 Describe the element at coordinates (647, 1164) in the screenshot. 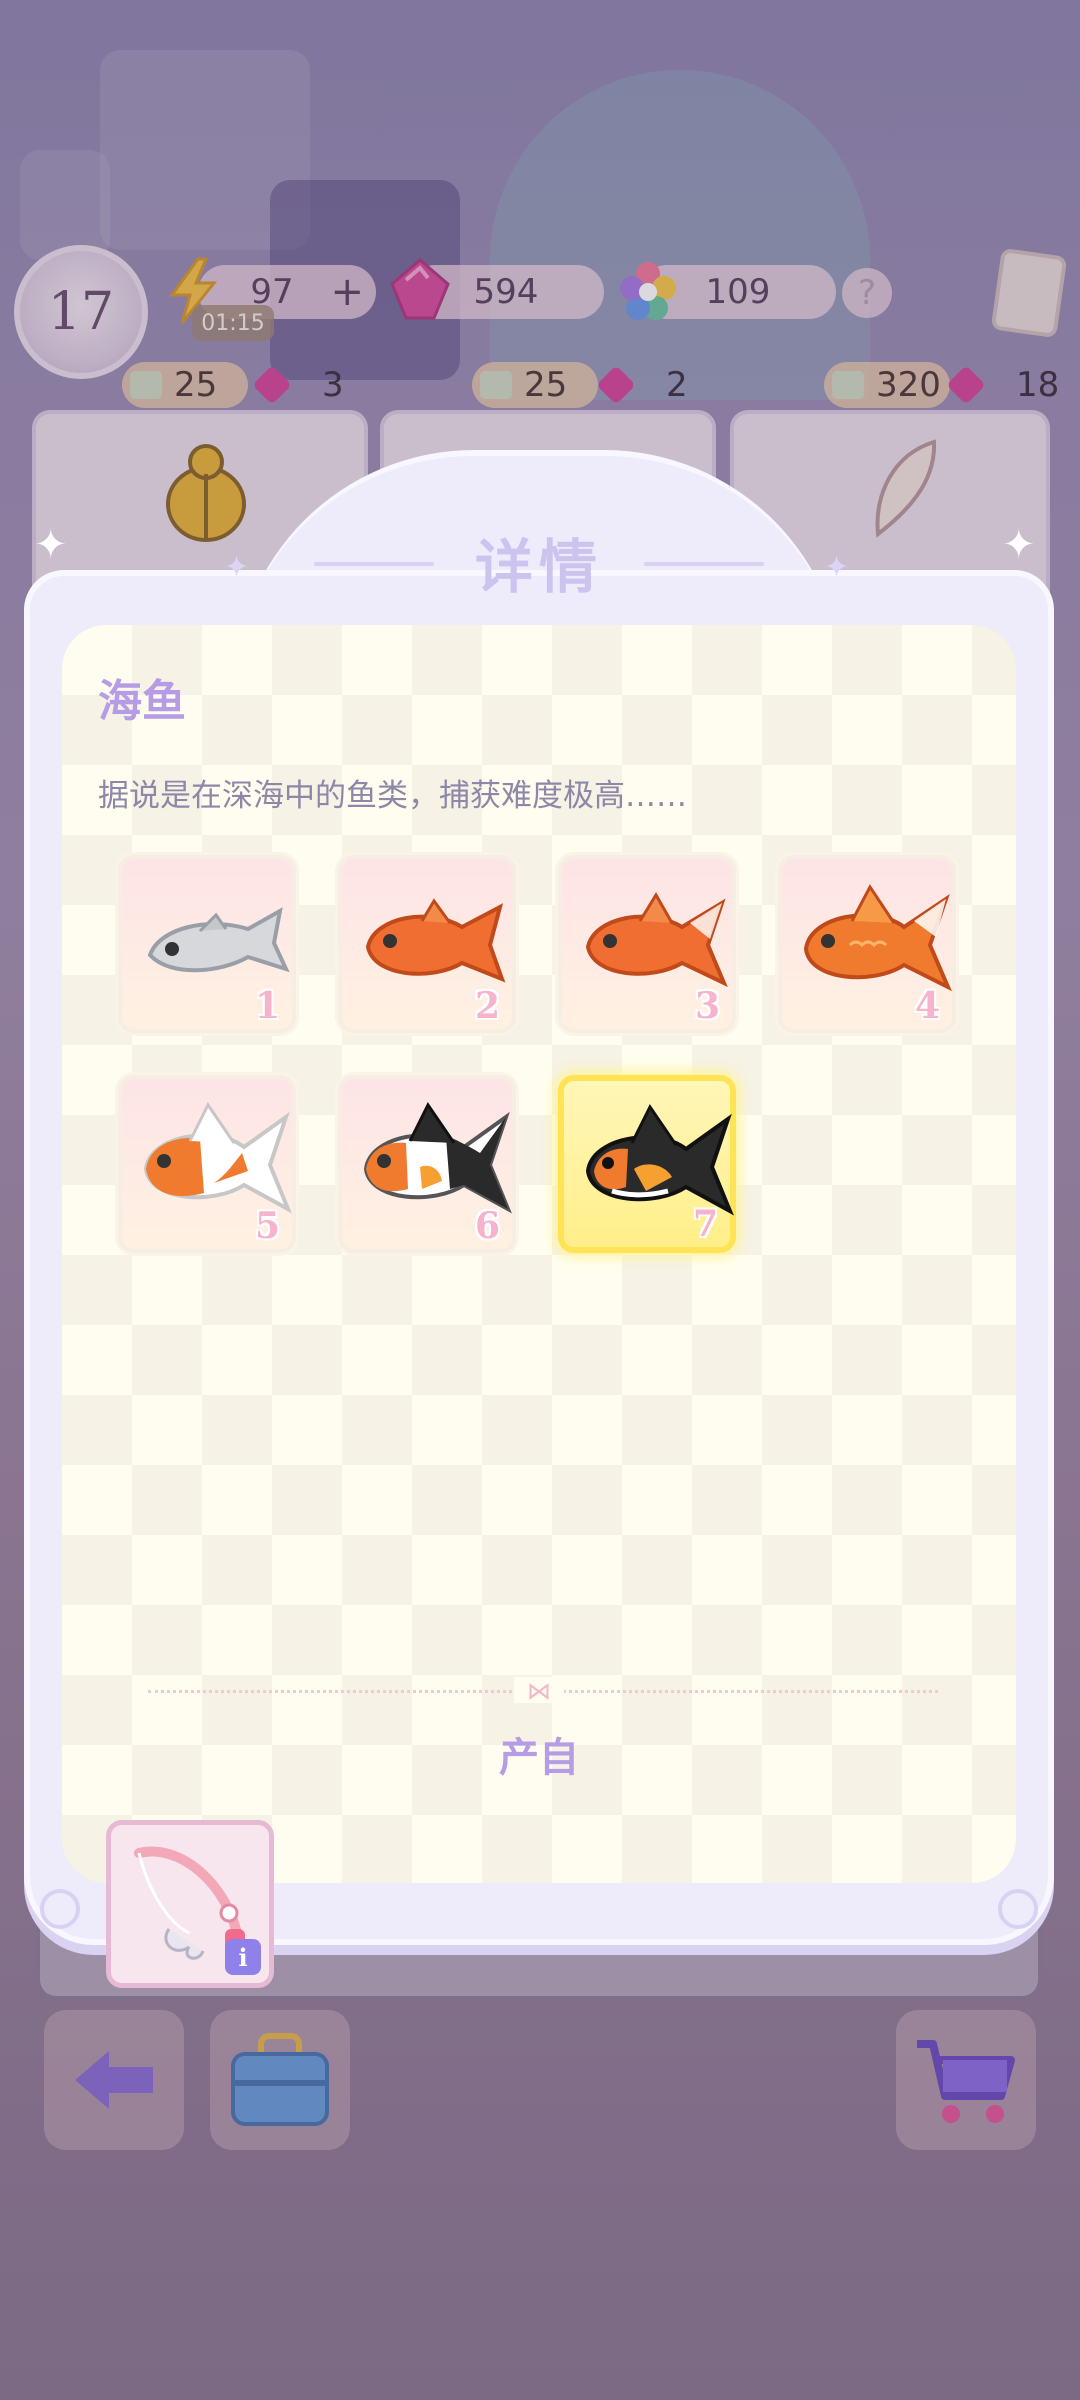

I see `evolution-tile-7: 7` at that location.